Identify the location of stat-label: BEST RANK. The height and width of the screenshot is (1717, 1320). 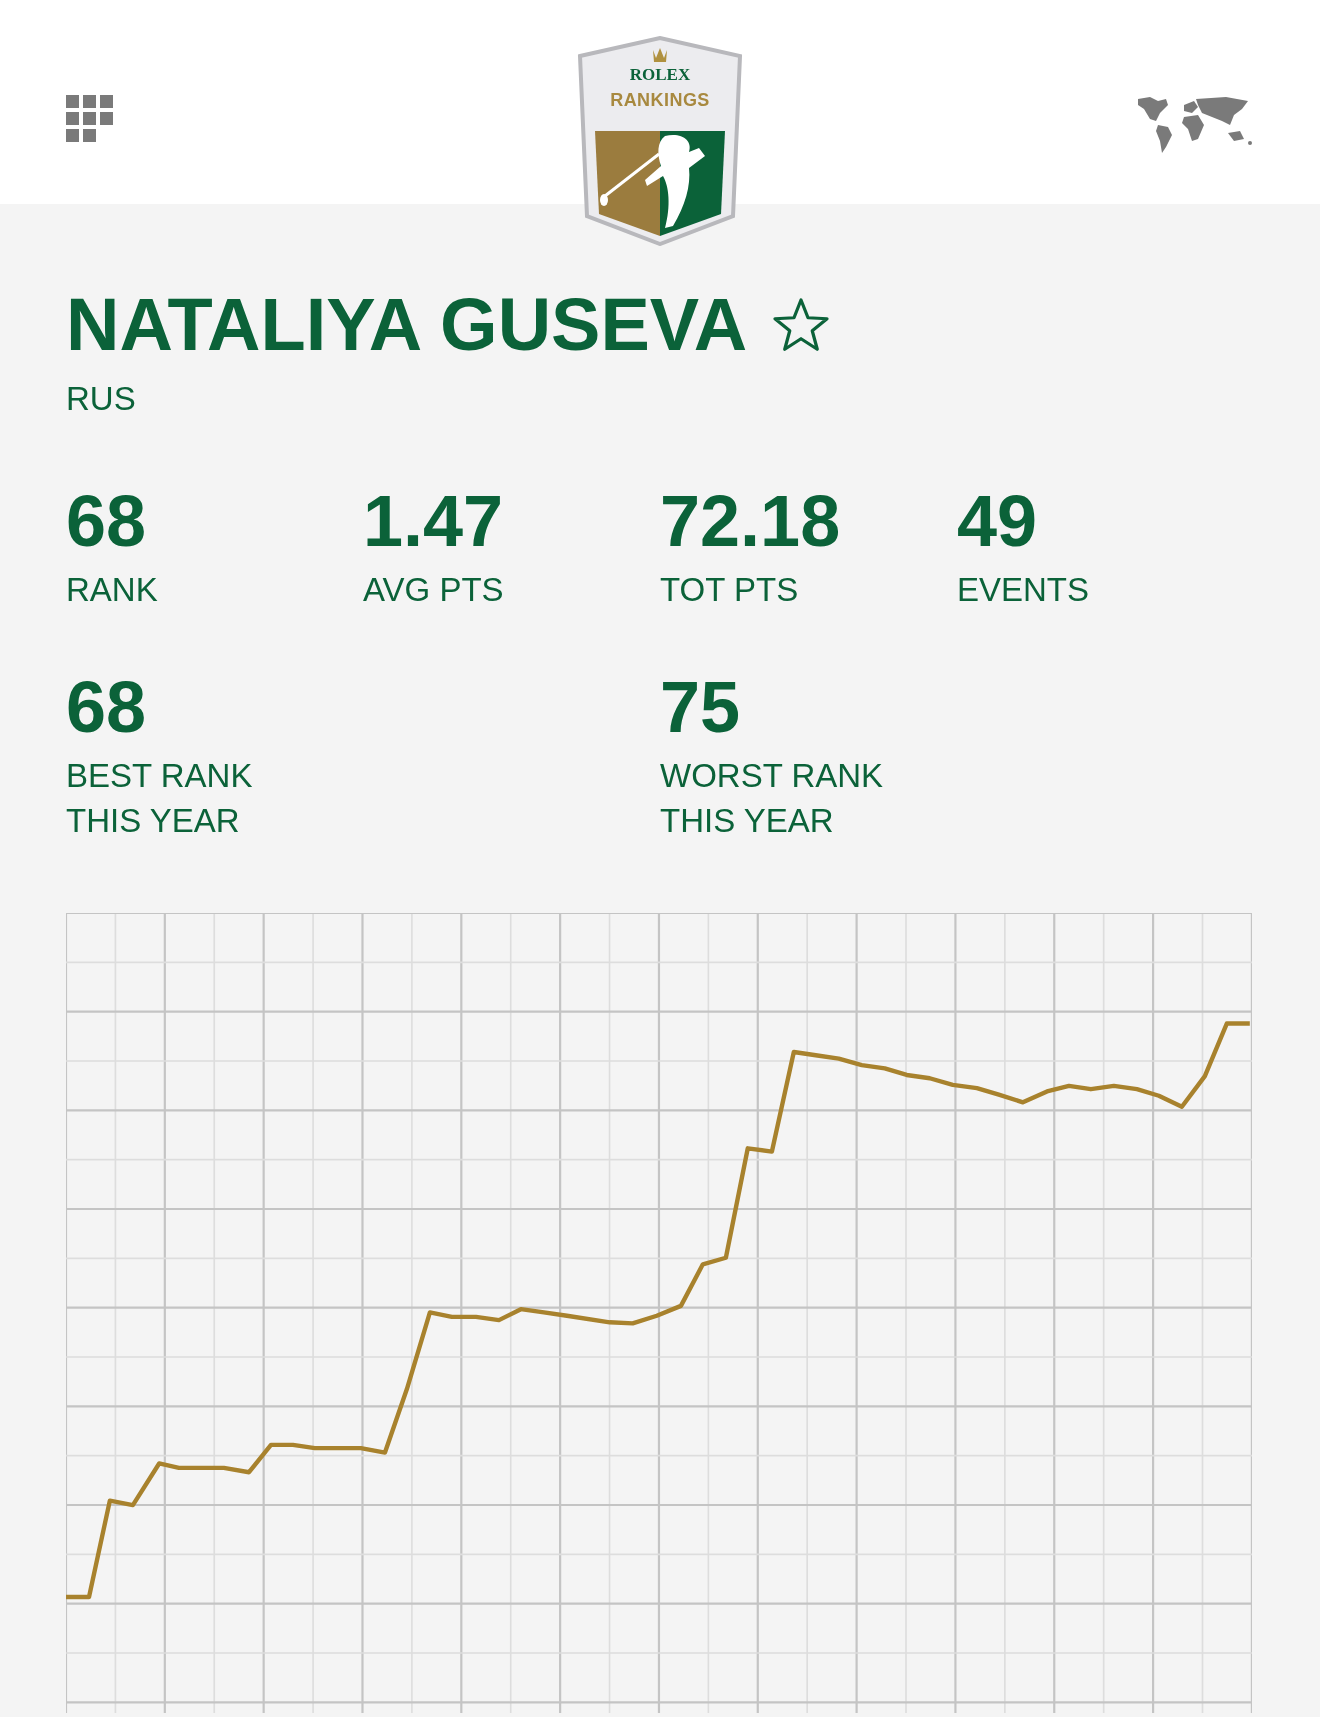
(160, 775).